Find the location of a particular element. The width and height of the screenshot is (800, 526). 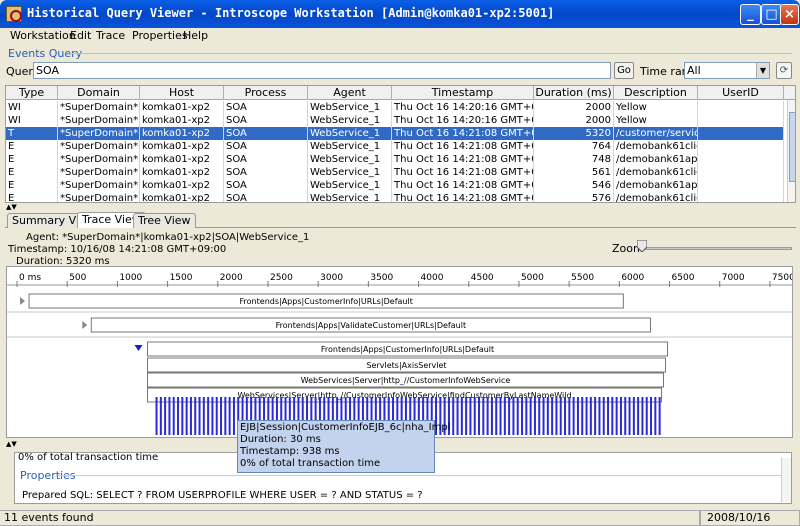

column-header: Domain is located at coordinates (99, 93).